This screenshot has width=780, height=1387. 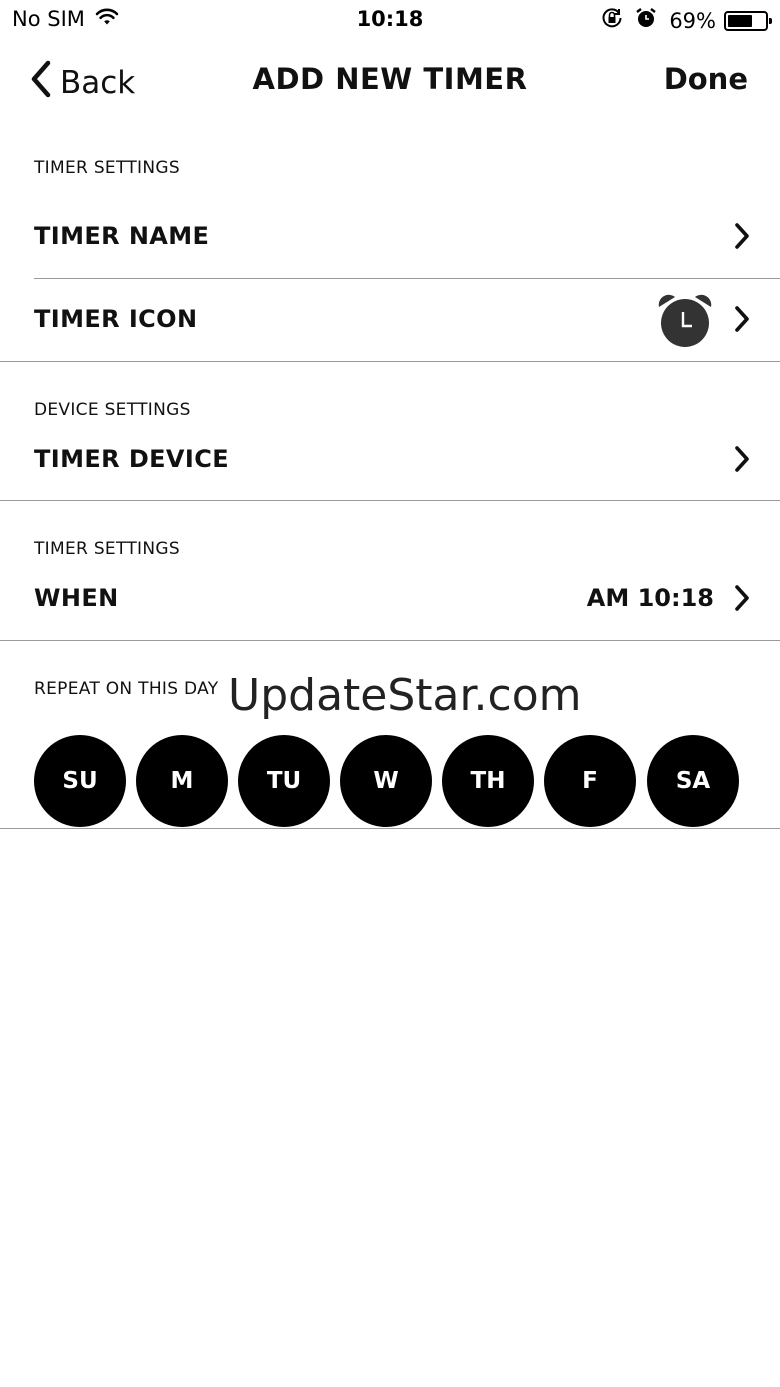 What do you see at coordinates (390, 20) in the screenshot?
I see `status-bar: No SIM 10:18 69%` at bounding box center [390, 20].